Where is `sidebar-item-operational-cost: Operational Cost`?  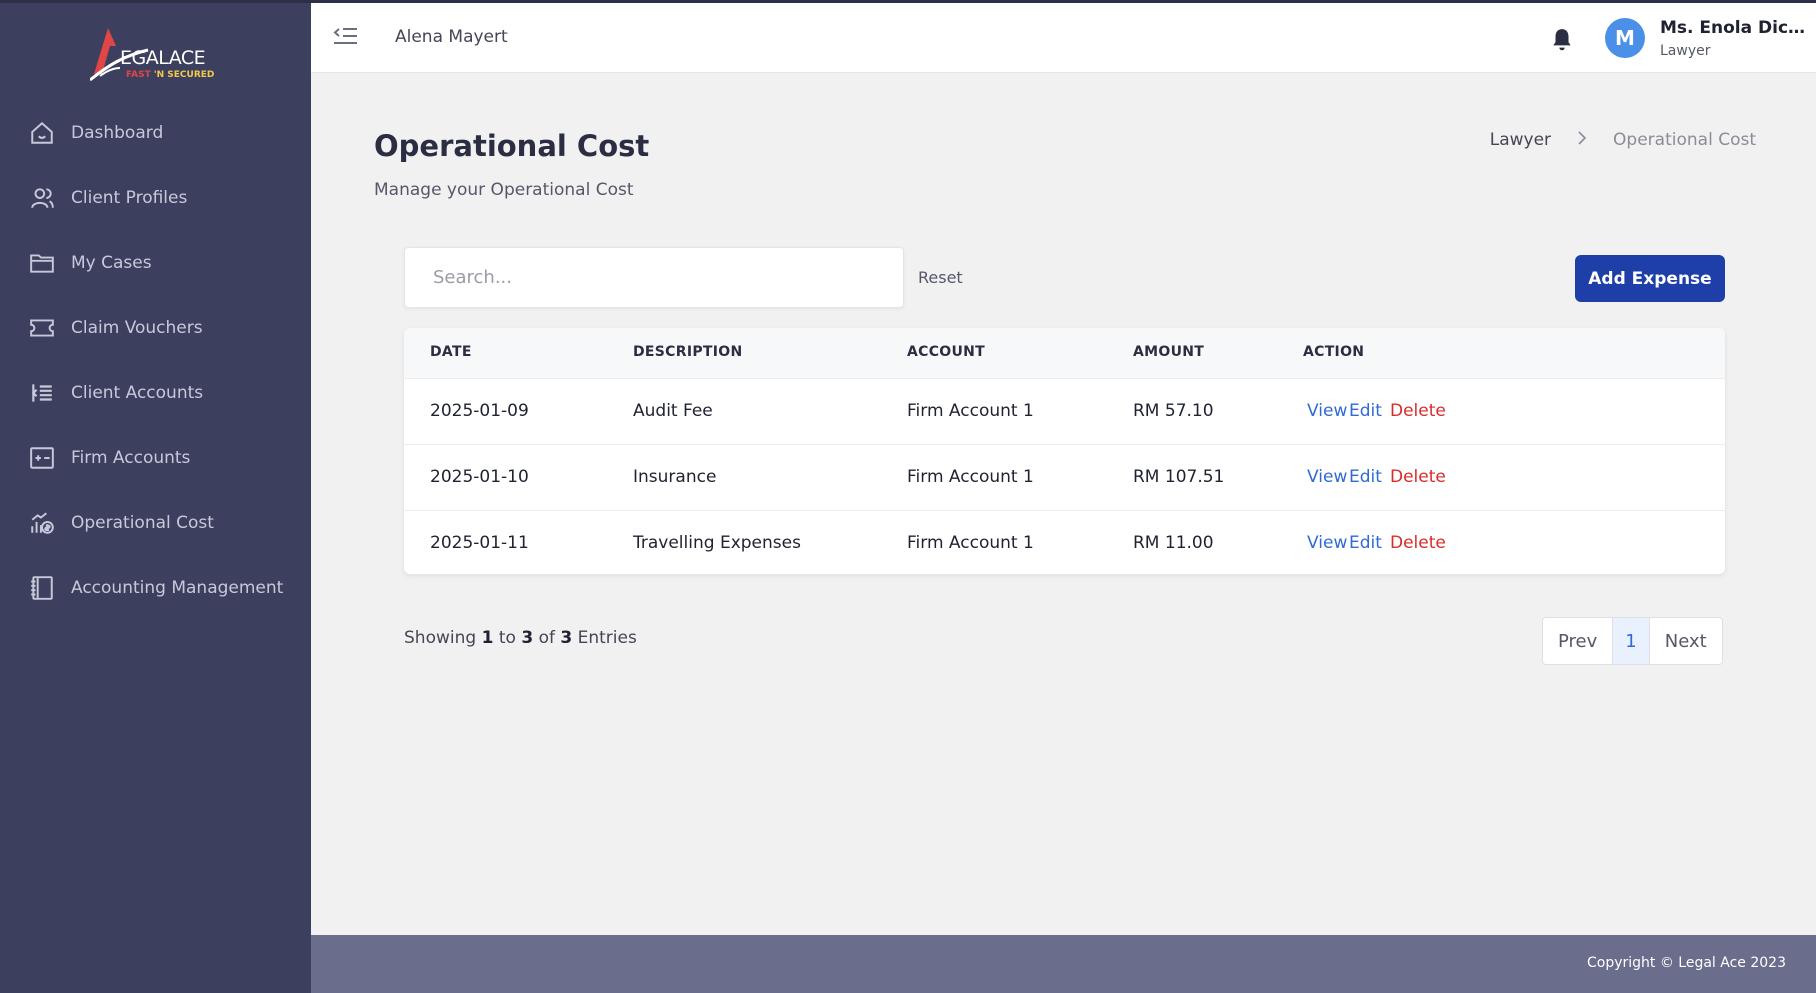 sidebar-item-operational-cost: Operational Cost is located at coordinates (155, 522).